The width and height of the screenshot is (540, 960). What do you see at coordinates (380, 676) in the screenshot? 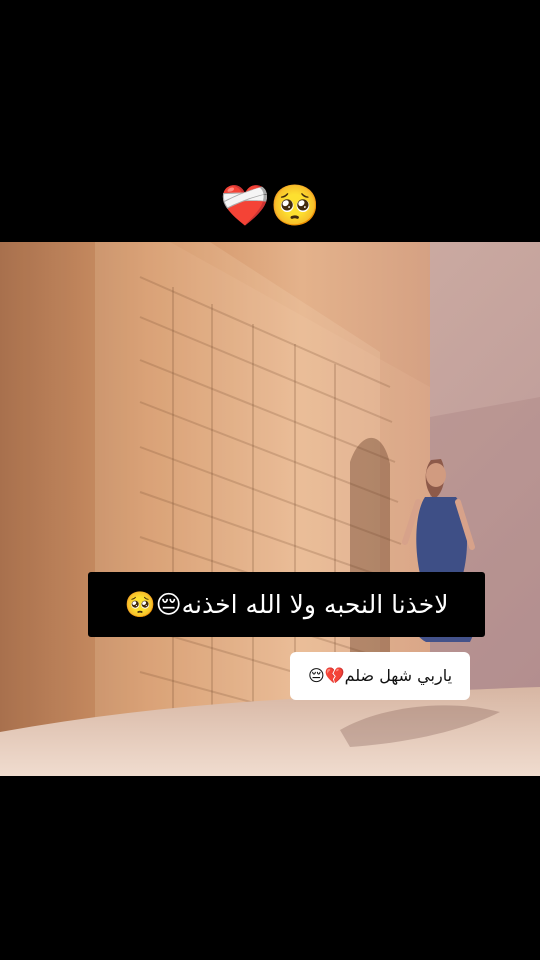
I see `caption-sub: ياربي شهل ضلم💔😔` at bounding box center [380, 676].